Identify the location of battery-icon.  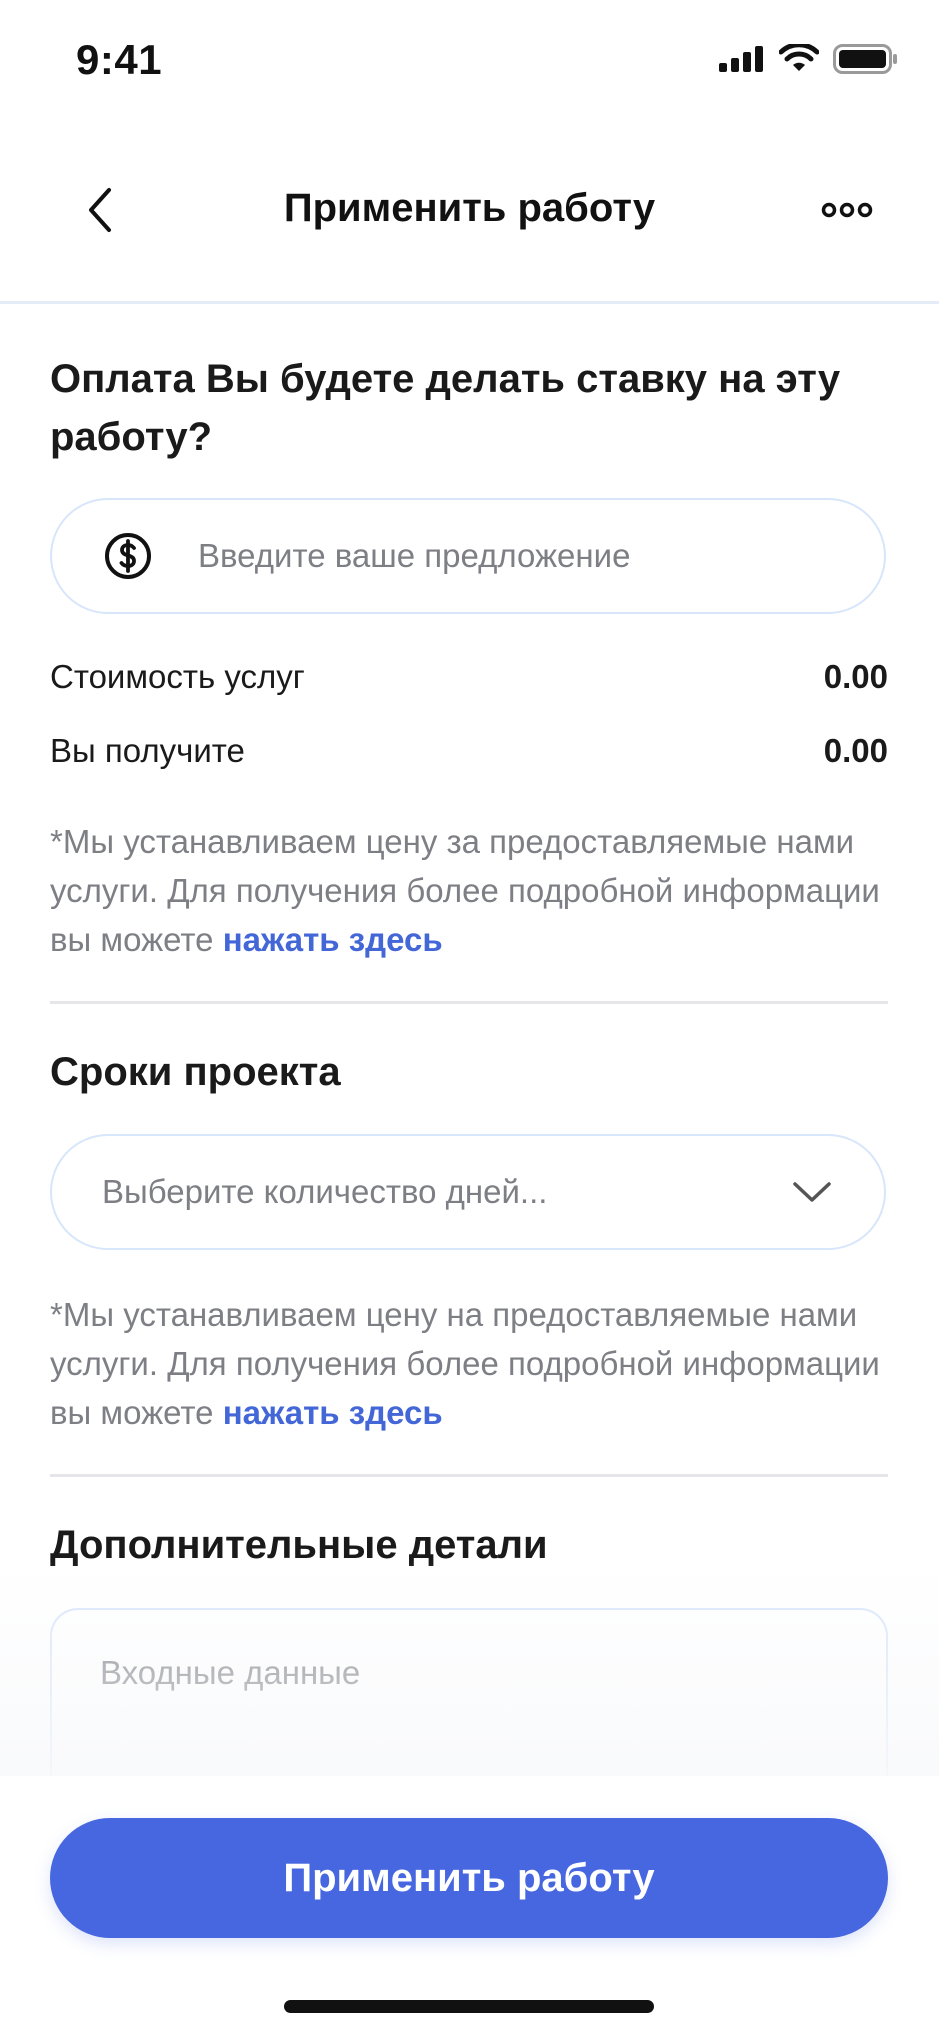
(865, 59).